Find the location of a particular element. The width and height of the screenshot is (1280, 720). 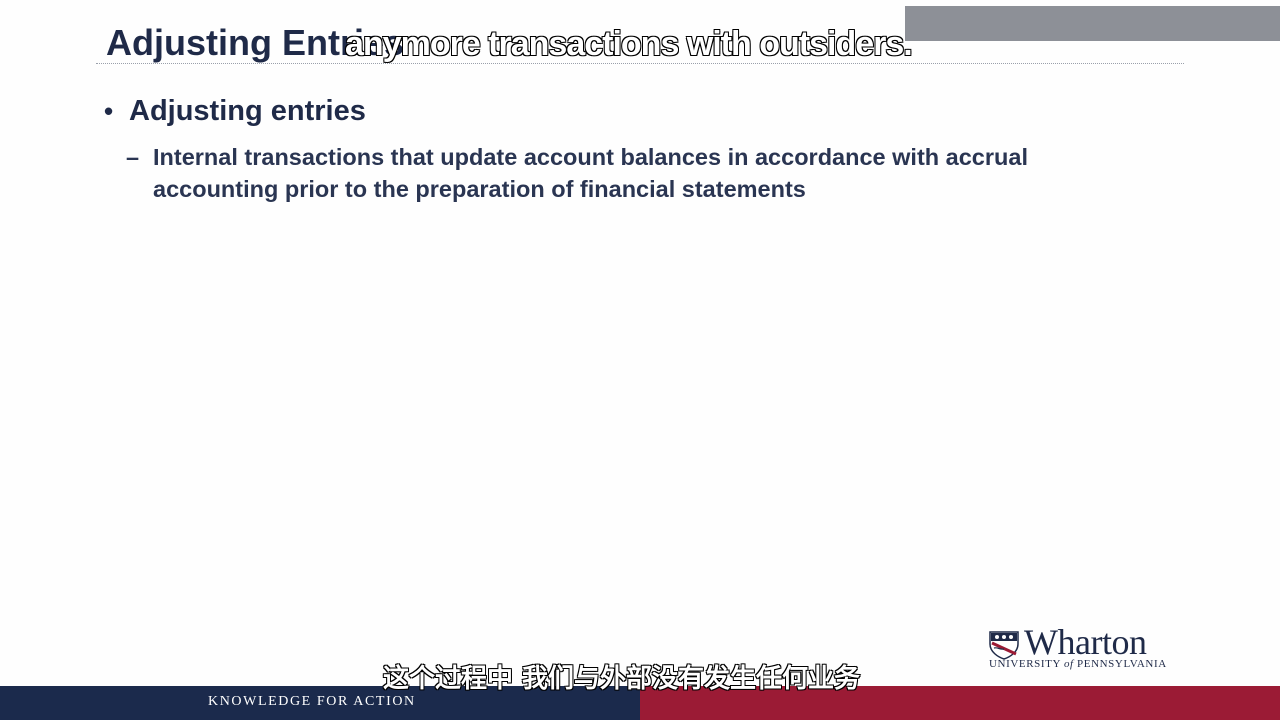

title-divider is located at coordinates (640, 63).